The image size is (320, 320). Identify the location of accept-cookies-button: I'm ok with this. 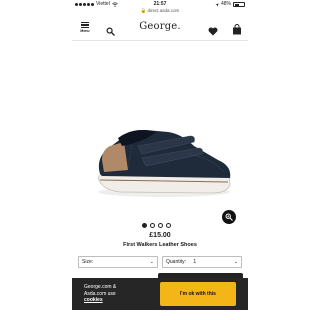
(198, 294).